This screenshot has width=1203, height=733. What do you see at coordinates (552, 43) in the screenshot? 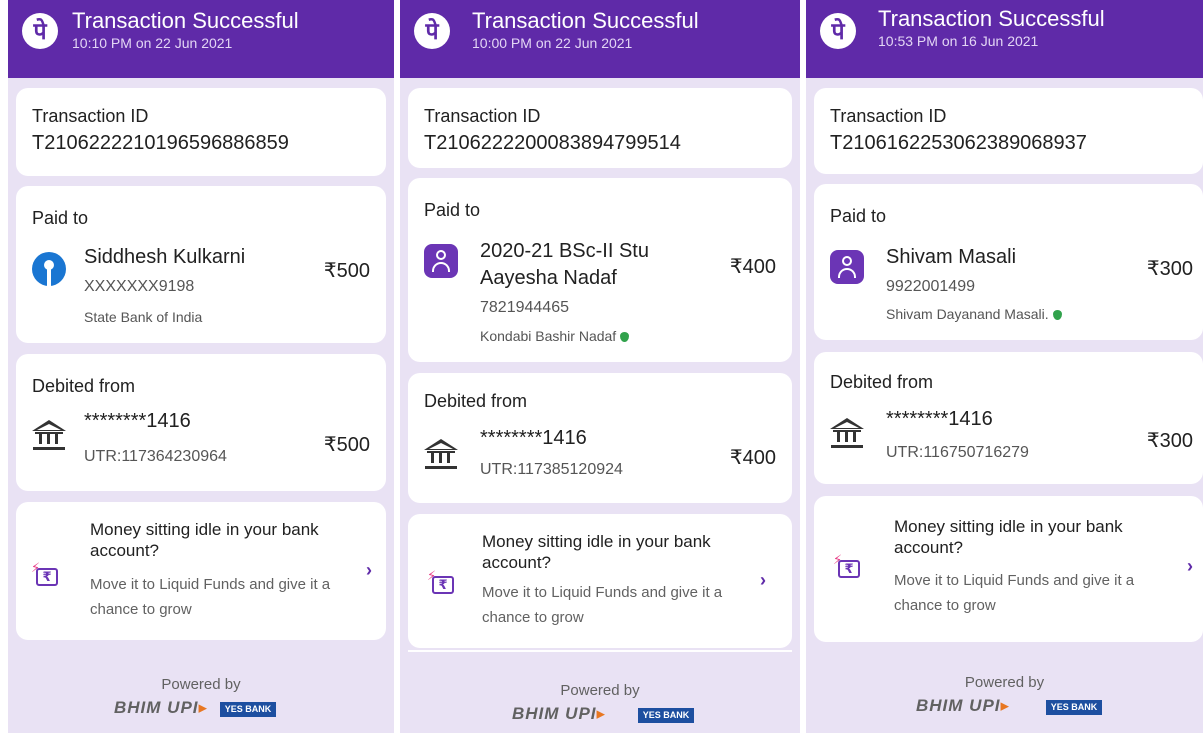
I see `header-datetime: 10:00 PM on 22 Jun 2021` at bounding box center [552, 43].